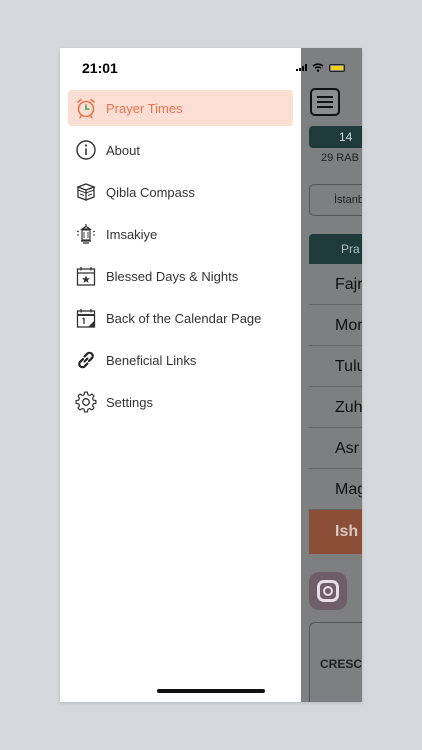  What do you see at coordinates (335, 366) in the screenshot?
I see `table-row: Tulu` at bounding box center [335, 366].